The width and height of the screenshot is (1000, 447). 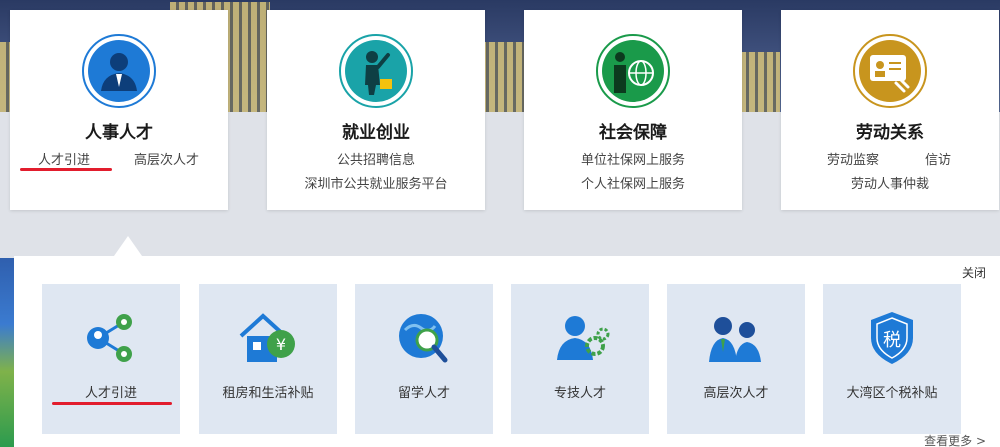 What do you see at coordinates (119, 133) in the screenshot?
I see `card-title: 人事人才` at bounding box center [119, 133].